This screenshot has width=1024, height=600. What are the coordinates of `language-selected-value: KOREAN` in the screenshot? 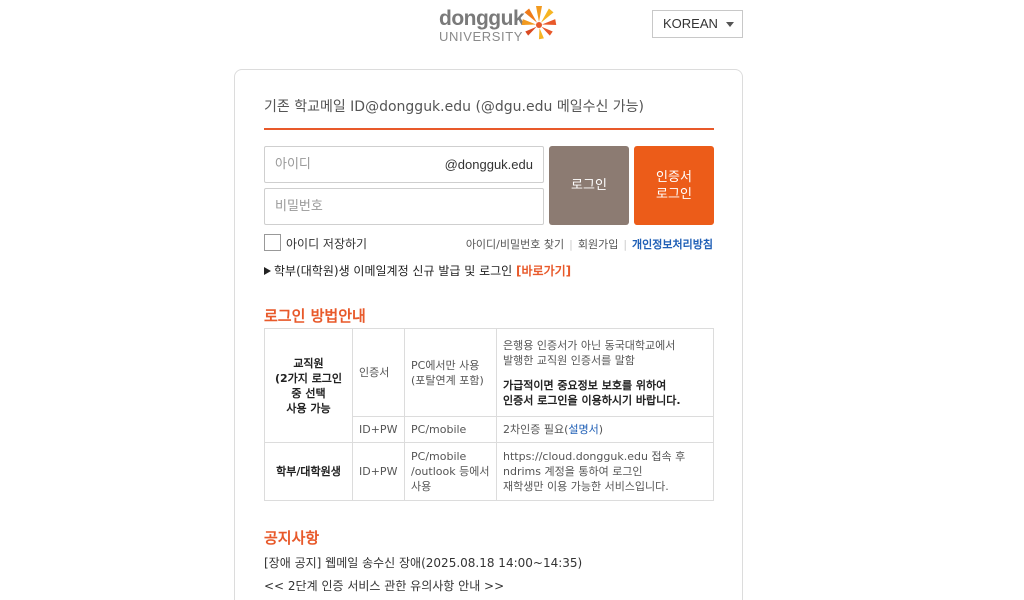 It's located at (690, 23).